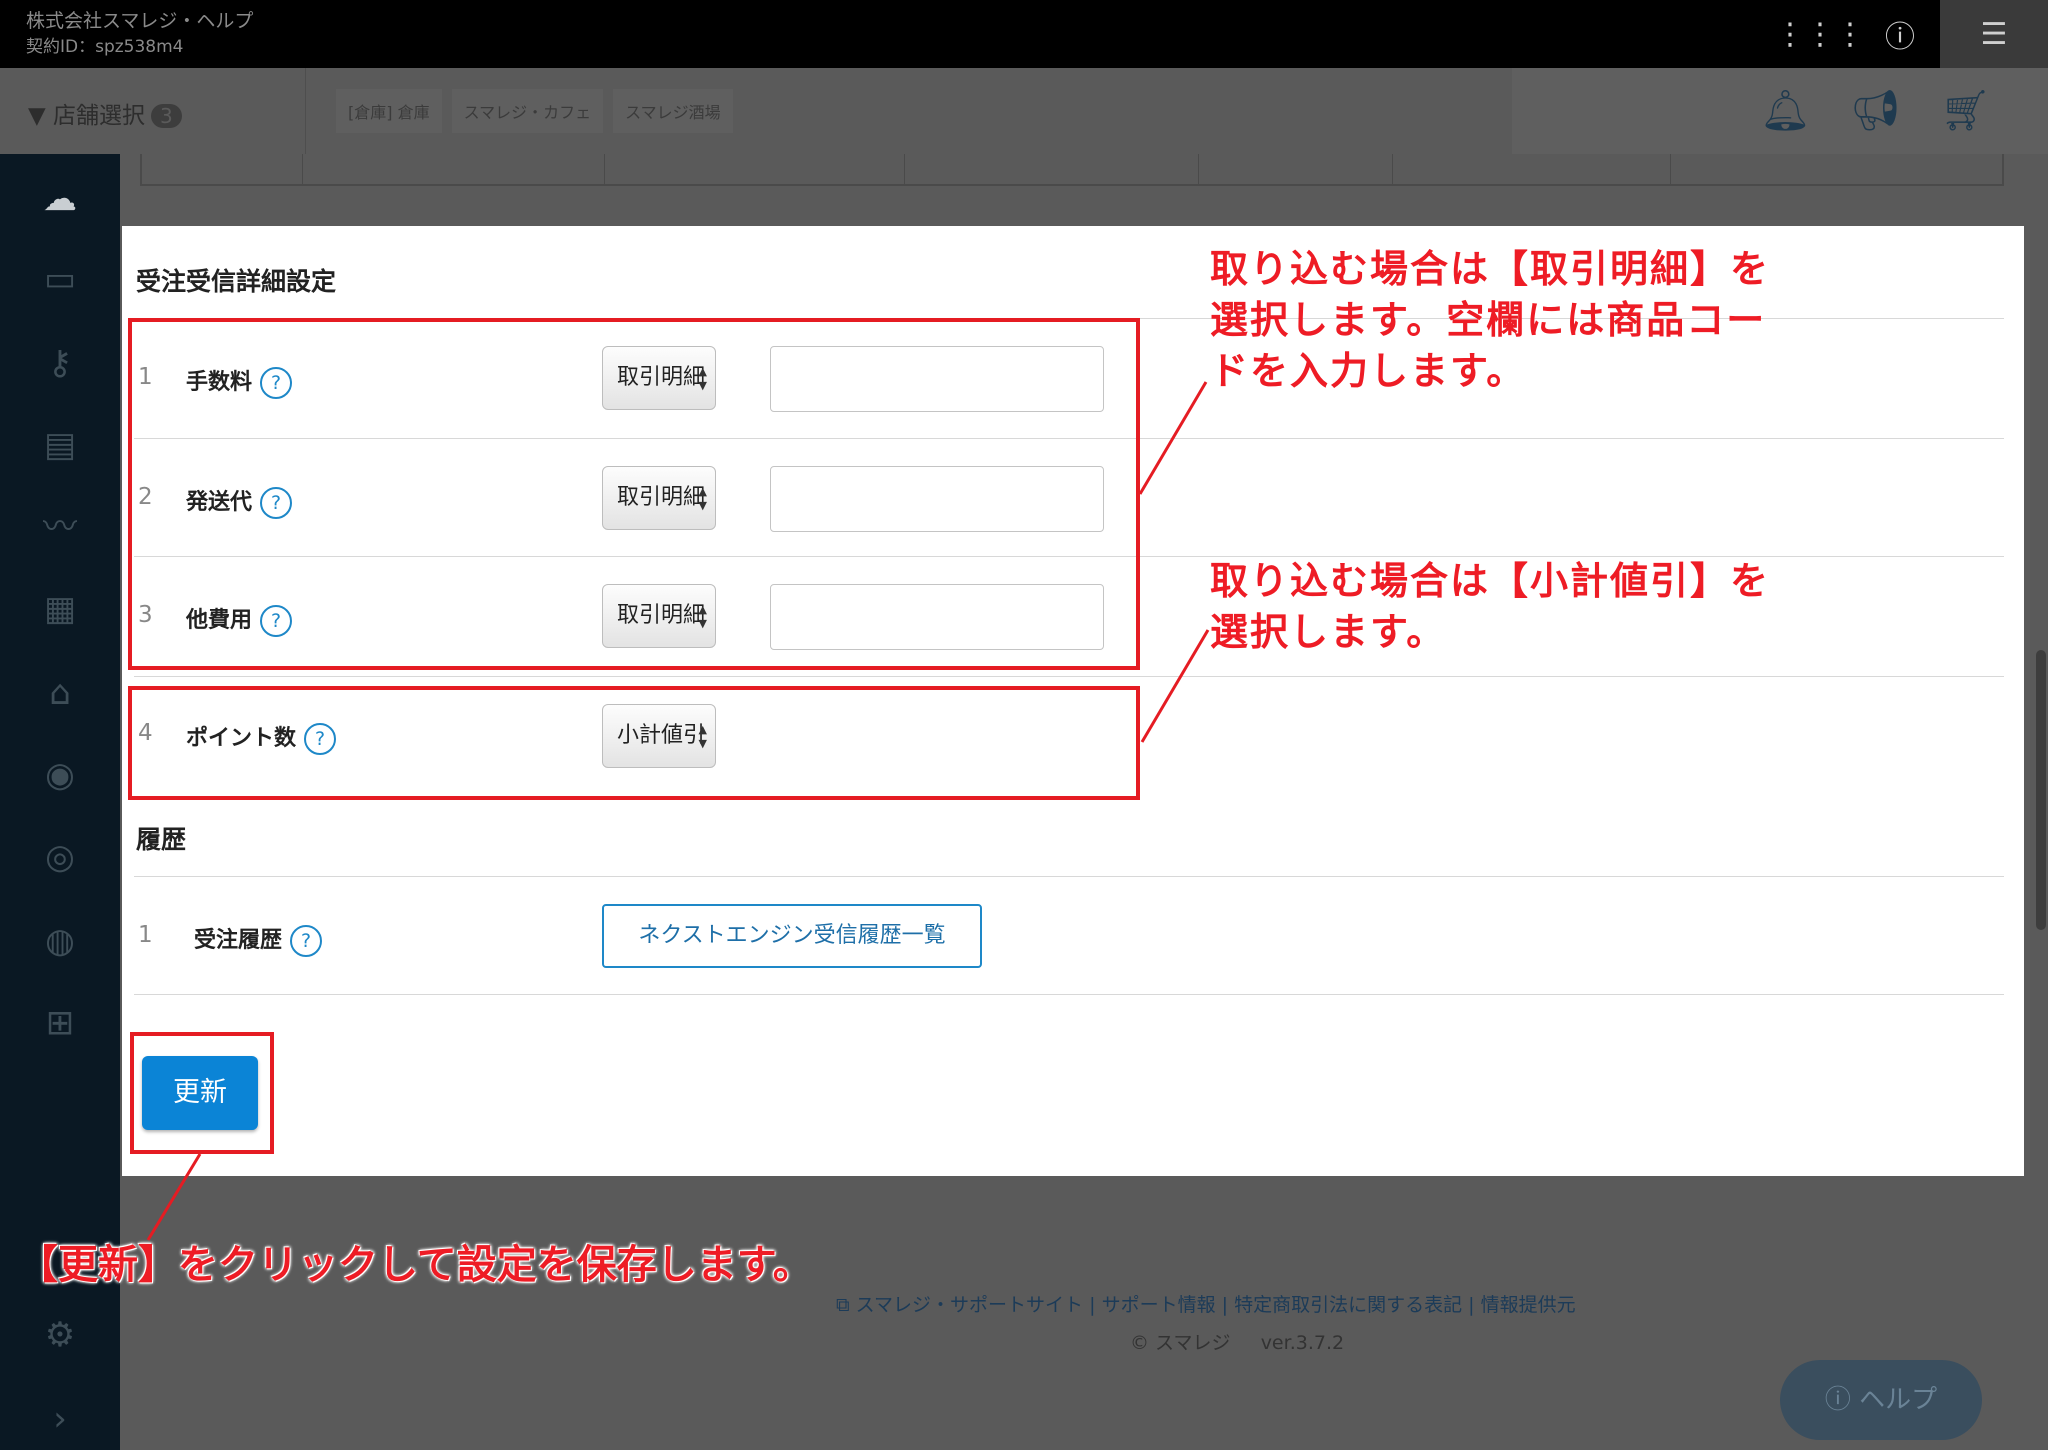  Describe the element at coordinates (202, 1093) in the screenshot. I see `annotation-box-update` at that location.